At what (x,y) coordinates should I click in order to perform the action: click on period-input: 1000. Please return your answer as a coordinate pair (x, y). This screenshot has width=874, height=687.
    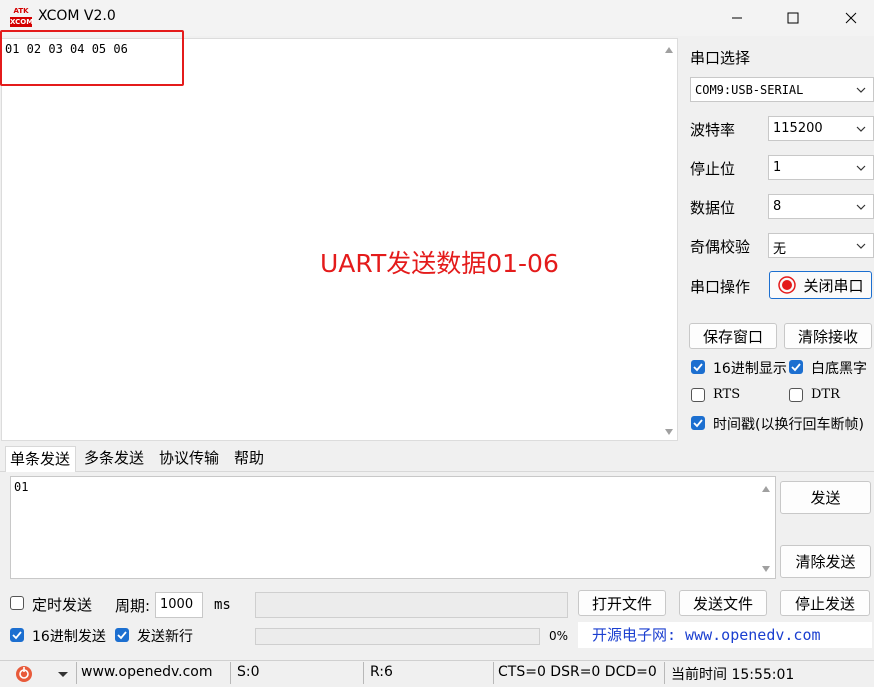
    Looking at the image, I should click on (179, 605).